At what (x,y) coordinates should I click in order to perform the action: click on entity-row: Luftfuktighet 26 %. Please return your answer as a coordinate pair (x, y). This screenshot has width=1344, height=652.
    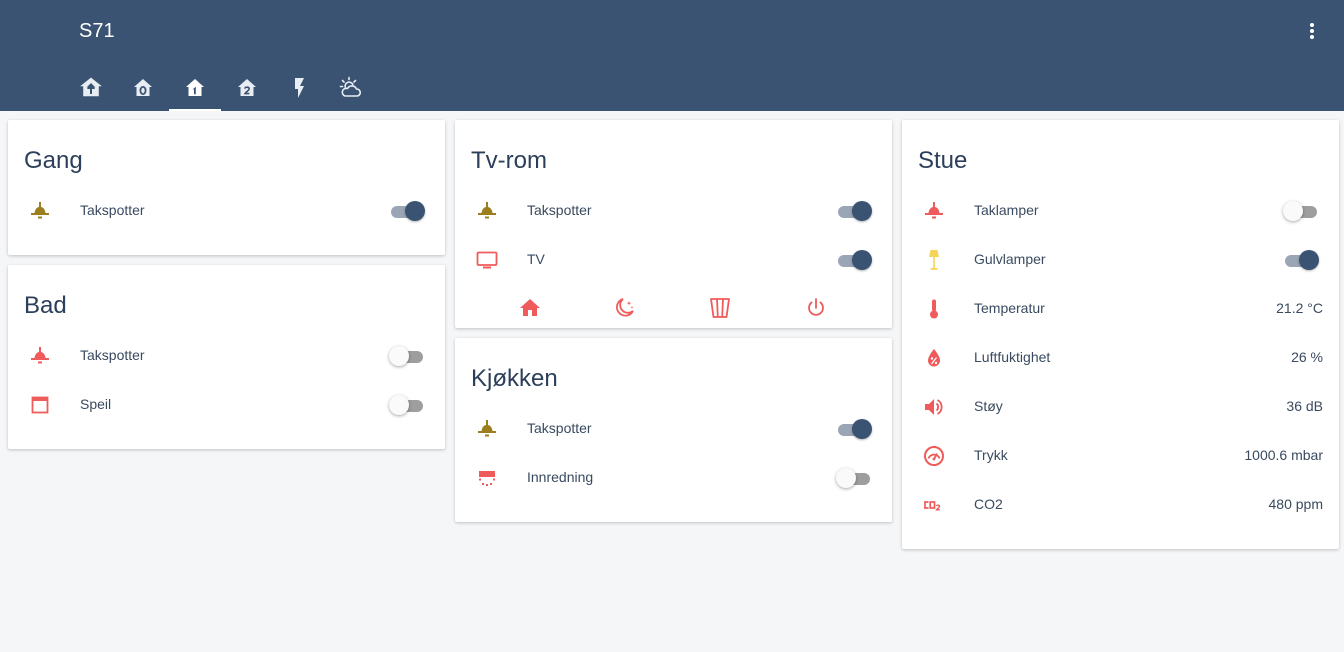
    Looking at the image, I should click on (1120, 358).